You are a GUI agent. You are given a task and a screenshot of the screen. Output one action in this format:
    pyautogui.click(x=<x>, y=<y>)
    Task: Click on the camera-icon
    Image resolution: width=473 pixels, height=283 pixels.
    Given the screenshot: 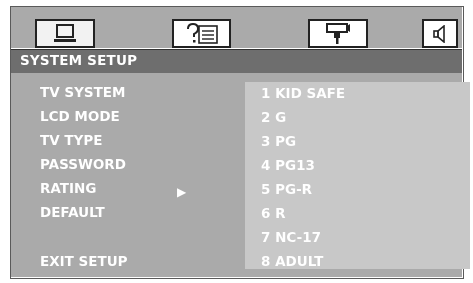 What is the action you would take?
    pyautogui.click(x=338, y=33)
    